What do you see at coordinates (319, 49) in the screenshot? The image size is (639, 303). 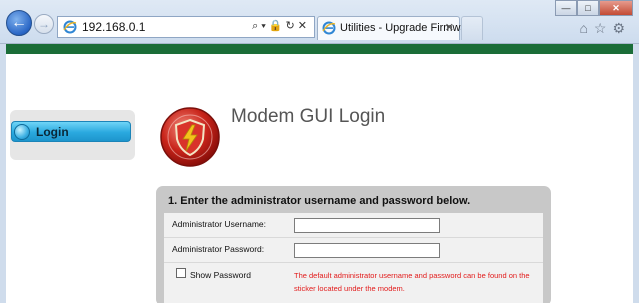 I see `page-header-bar` at bounding box center [319, 49].